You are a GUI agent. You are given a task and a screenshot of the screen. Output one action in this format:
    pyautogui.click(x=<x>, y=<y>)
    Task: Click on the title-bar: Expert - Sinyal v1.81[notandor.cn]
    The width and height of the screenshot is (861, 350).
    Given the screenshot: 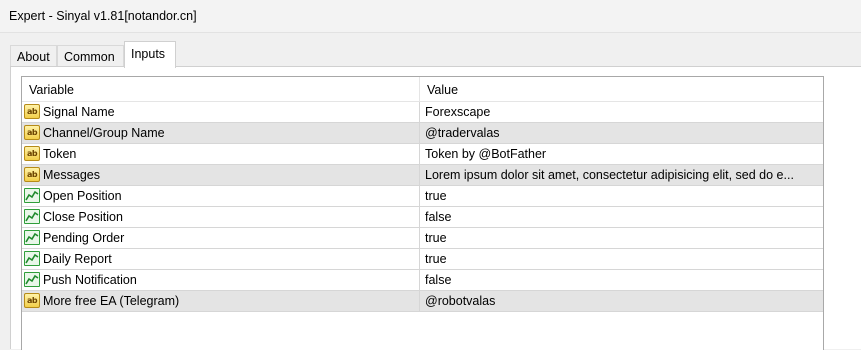 What is the action you would take?
    pyautogui.click(x=430, y=16)
    